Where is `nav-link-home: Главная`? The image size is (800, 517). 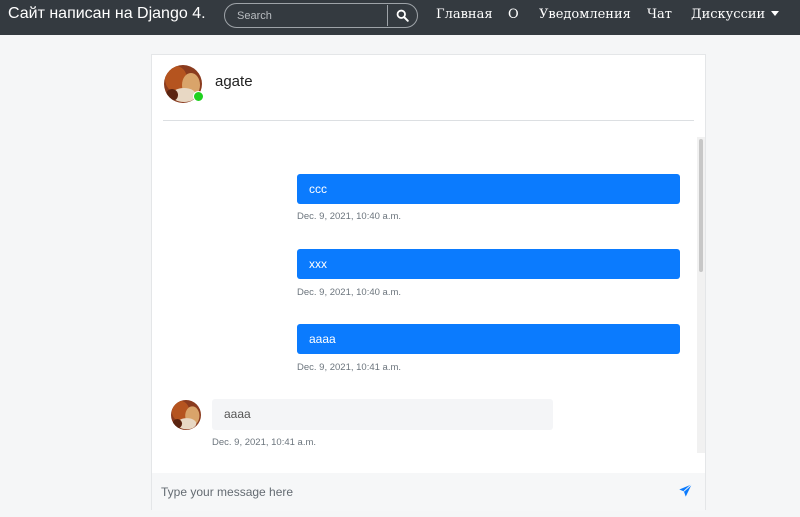 nav-link-home: Главная is located at coordinates (464, 14).